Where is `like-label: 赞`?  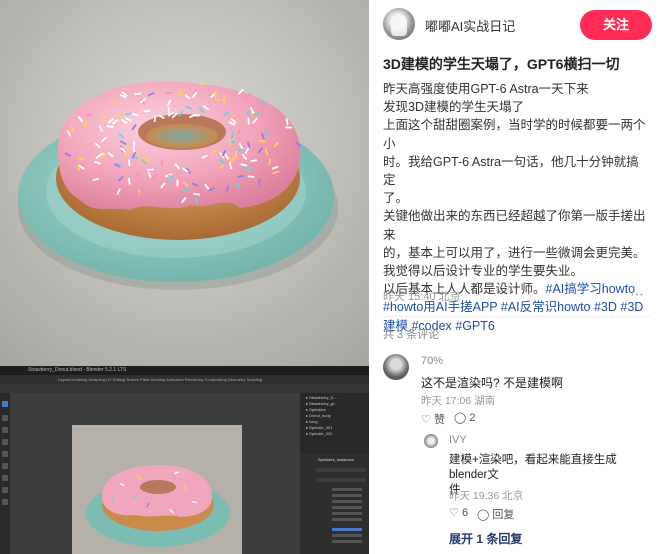
like-label: 赞 is located at coordinates (439, 420).